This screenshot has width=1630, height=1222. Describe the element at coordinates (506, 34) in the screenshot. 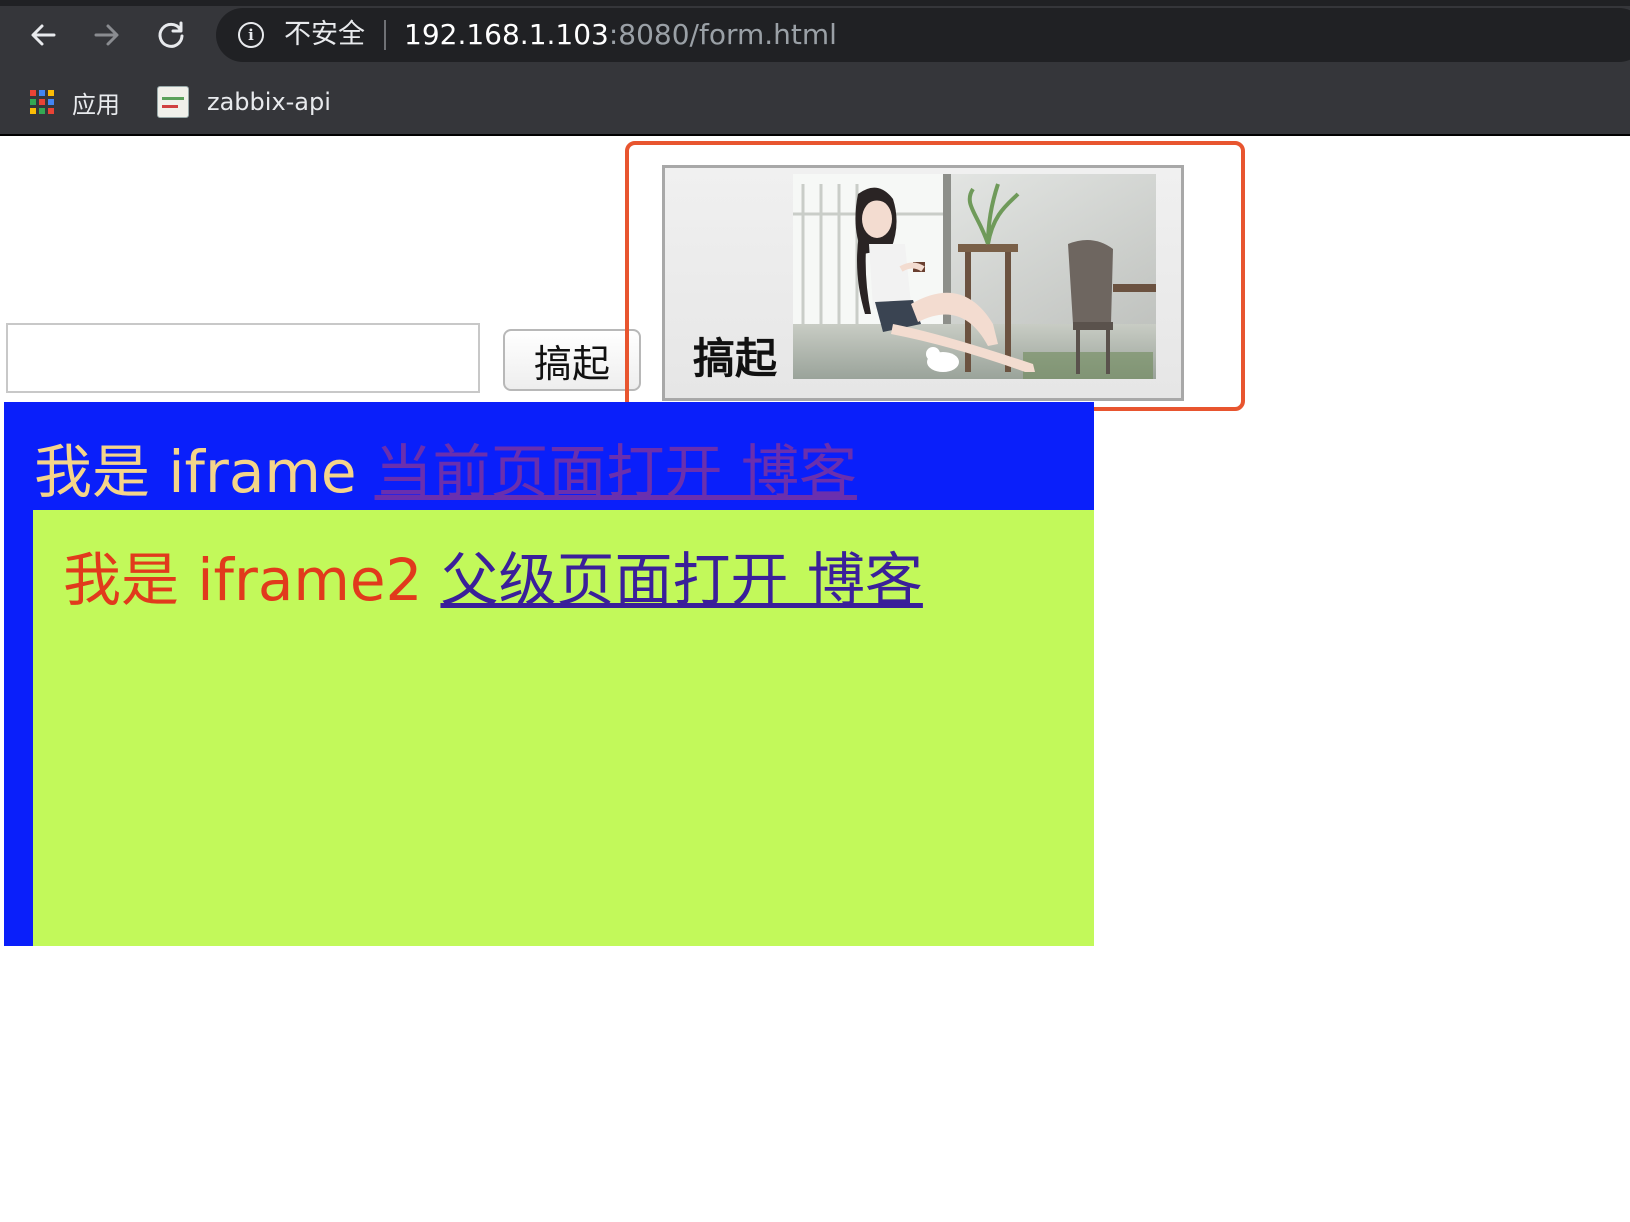

I see `url-host: 192.168.1.103` at that location.